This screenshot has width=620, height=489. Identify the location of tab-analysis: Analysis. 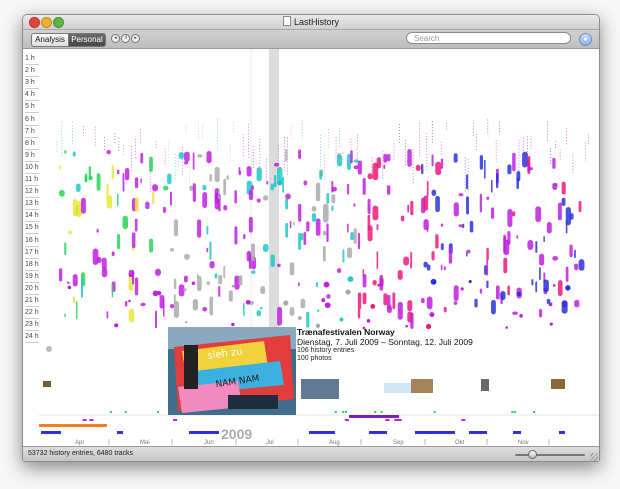
(50, 40).